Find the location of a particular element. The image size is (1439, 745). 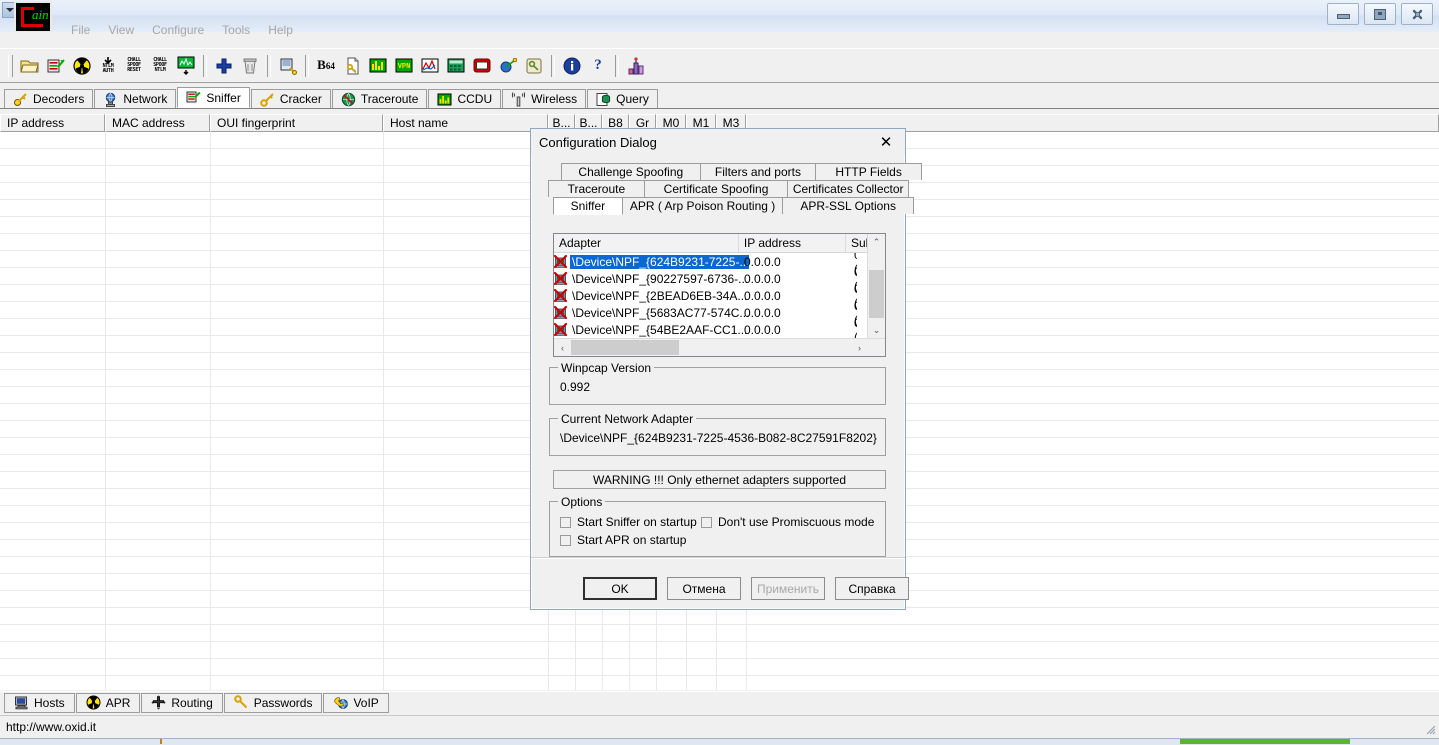

menu-view: View is located at coordinates (121, 30).